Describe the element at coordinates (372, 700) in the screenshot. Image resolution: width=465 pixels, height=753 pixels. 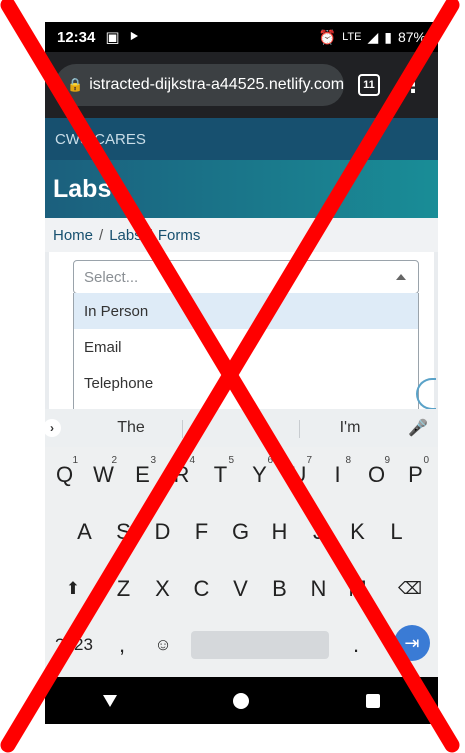
I see `recents-icon` at that location.